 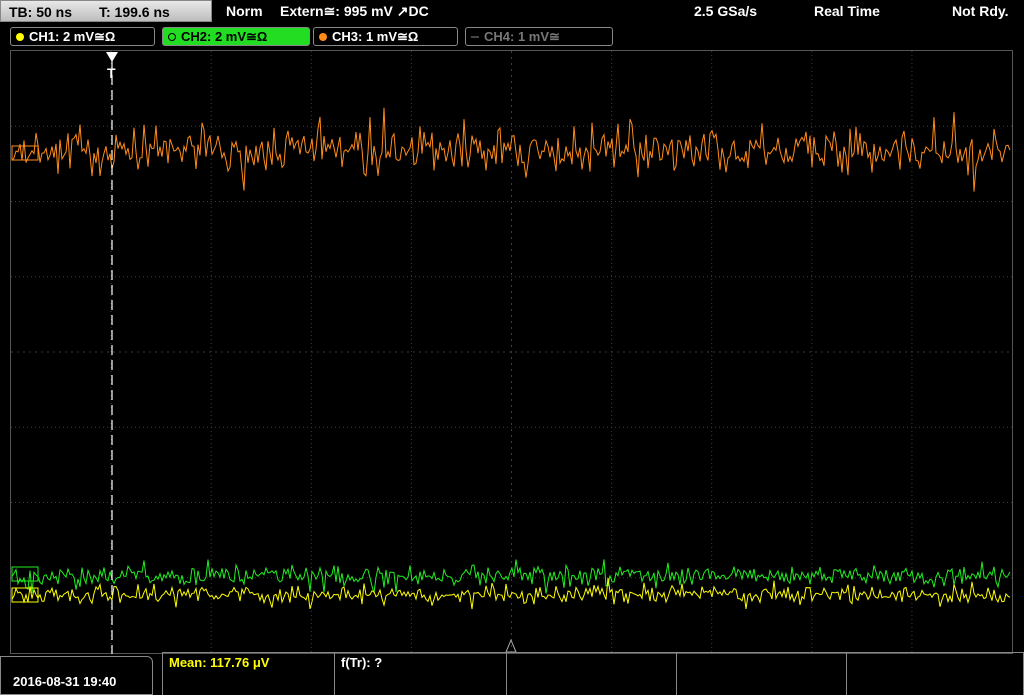 I want to click on measure-cell-mean: Mean: 117.76 μV, so click(x=248, y=673).